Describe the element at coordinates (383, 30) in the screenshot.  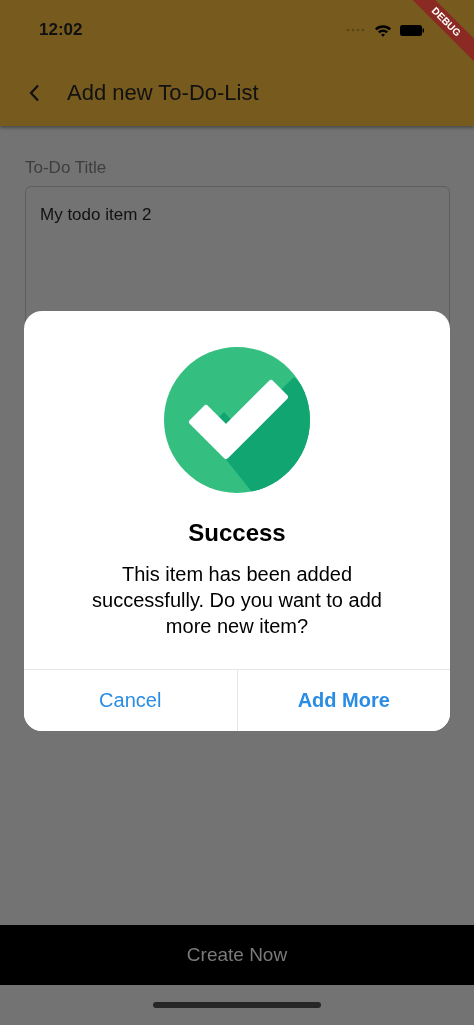
I see `wifi-icon` at that location.